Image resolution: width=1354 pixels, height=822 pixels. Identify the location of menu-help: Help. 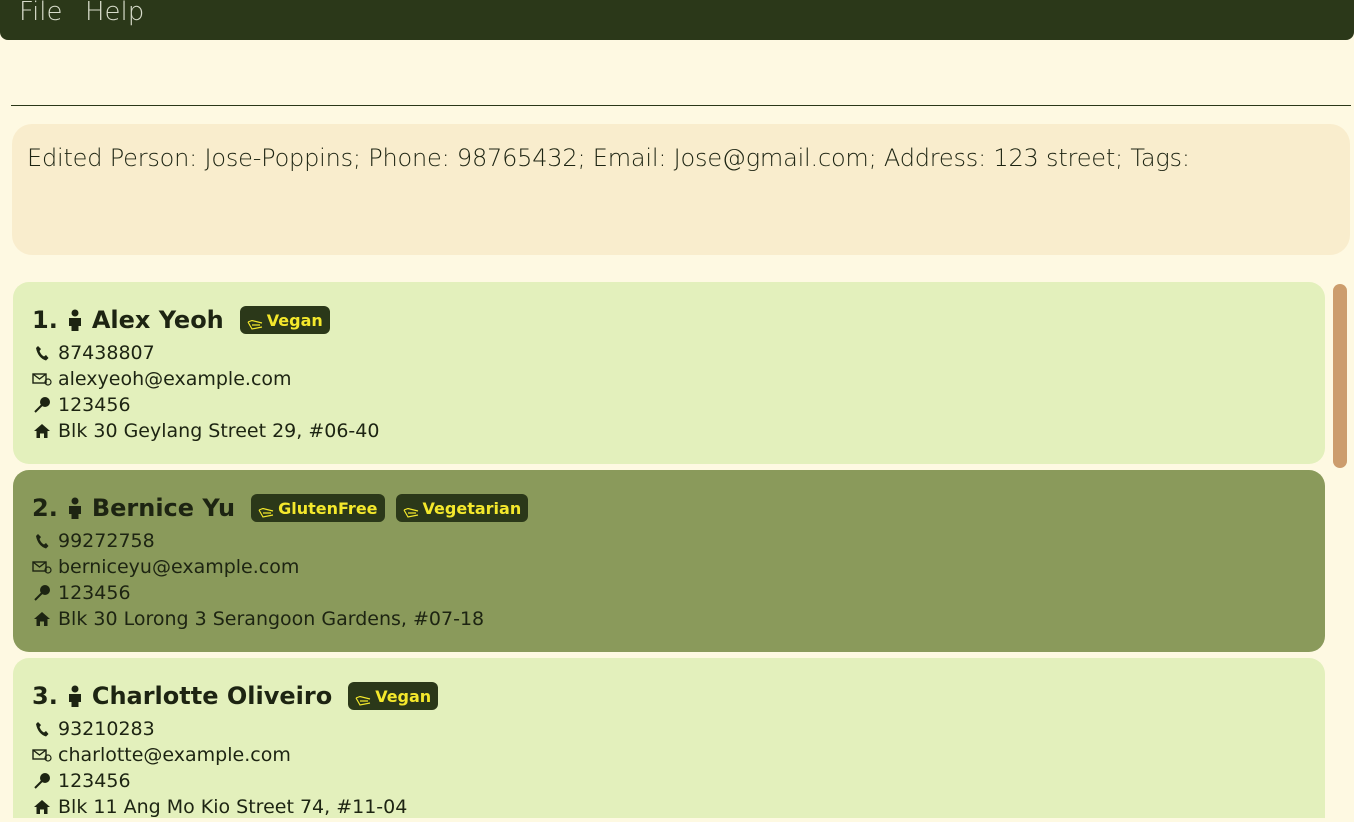
(114, 13).